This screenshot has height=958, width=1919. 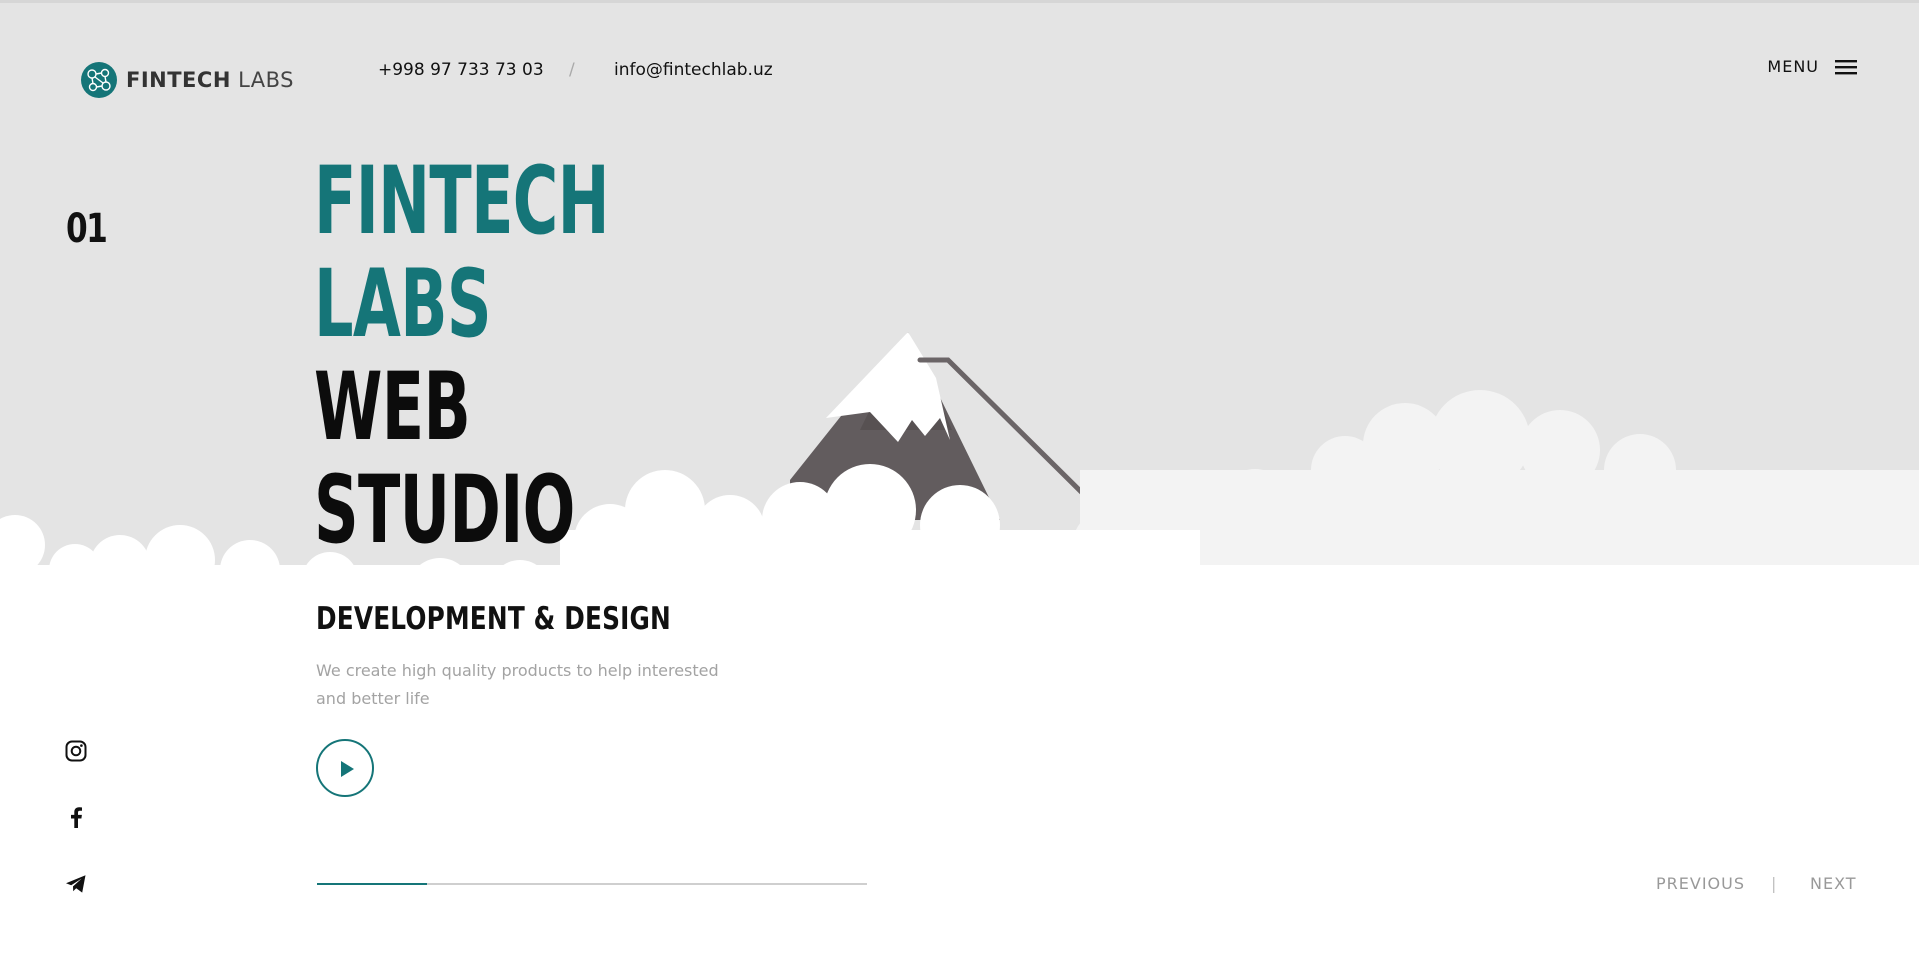 I want to click on hero-subheading: DEVELOPMENT & DESIGN, so click(x=493, y=619).